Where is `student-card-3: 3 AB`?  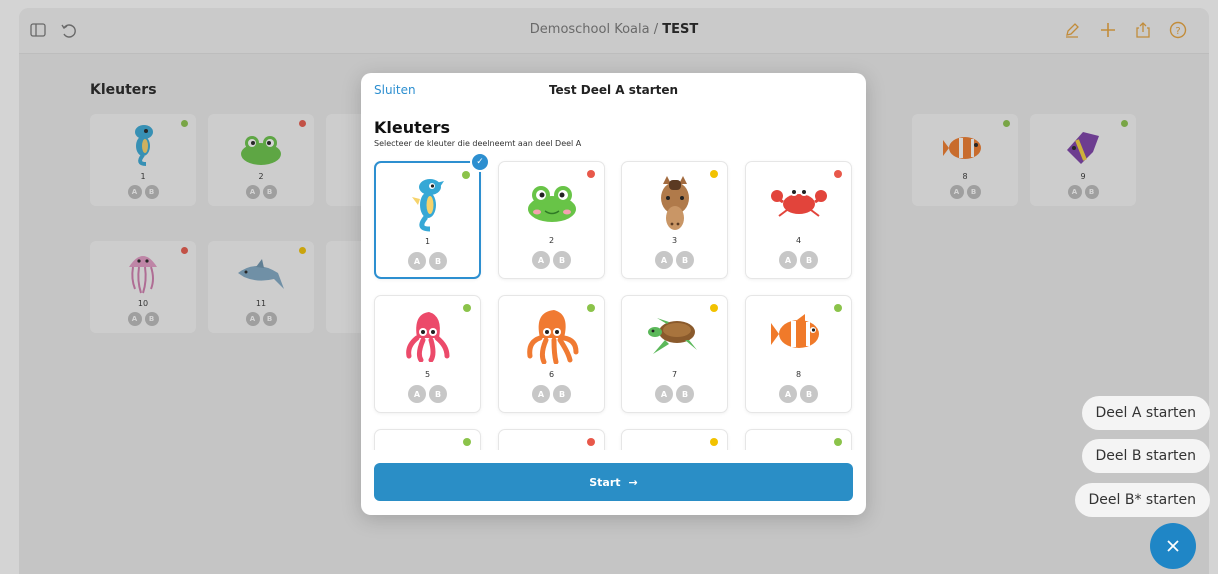
student-card-3: 3 AB is located at coordinates (674, 220).